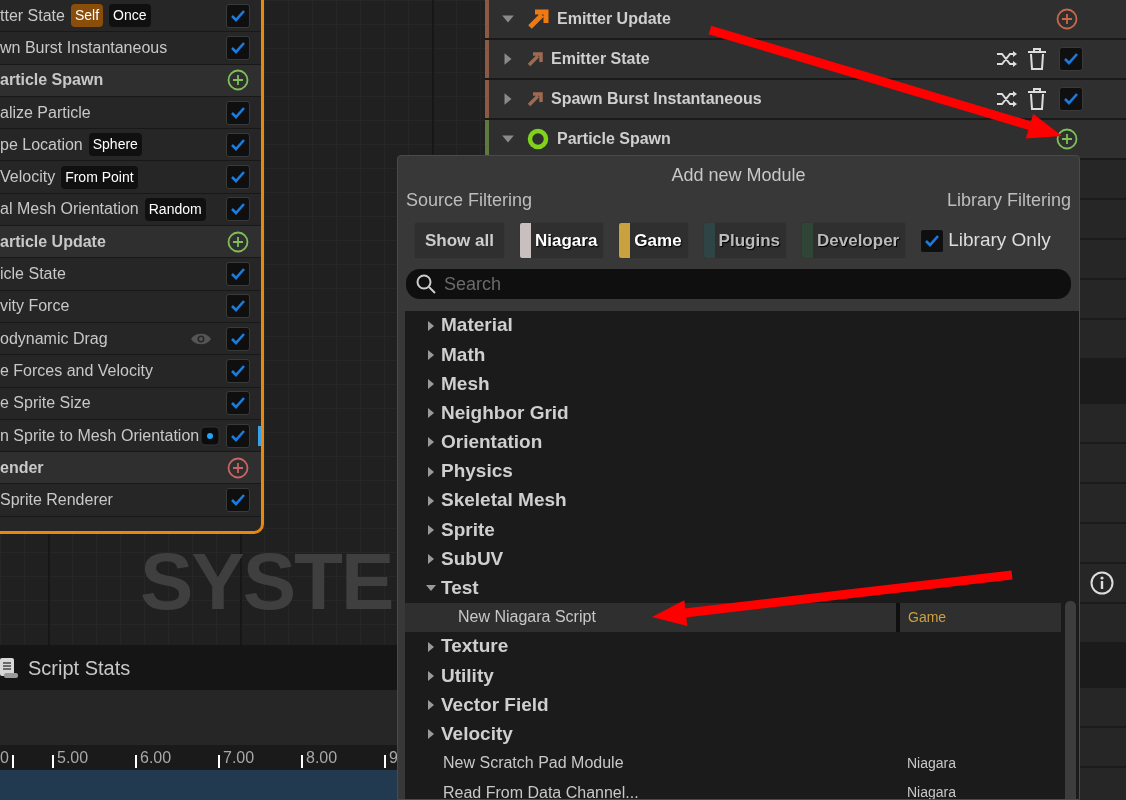  What do you see at coordinates (805, 20) in the screenshot?
I see `stack-row: Emitter Update` at bounding box center [805, 20].